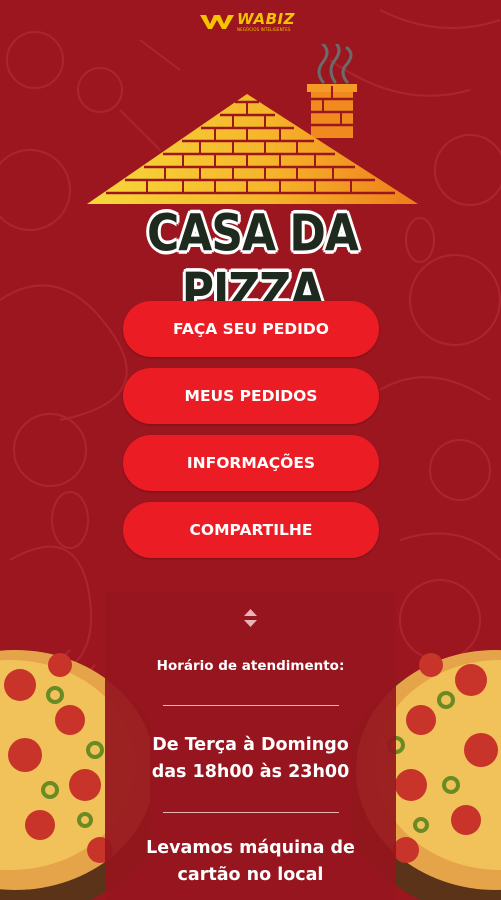 Image resolution: width=501 pixels, height=900 pixels. What do you see at coordinates (251, 463) in the screenshot?
I see `information-button: INFORMAÇÕES` at bounding box center [251, 463].